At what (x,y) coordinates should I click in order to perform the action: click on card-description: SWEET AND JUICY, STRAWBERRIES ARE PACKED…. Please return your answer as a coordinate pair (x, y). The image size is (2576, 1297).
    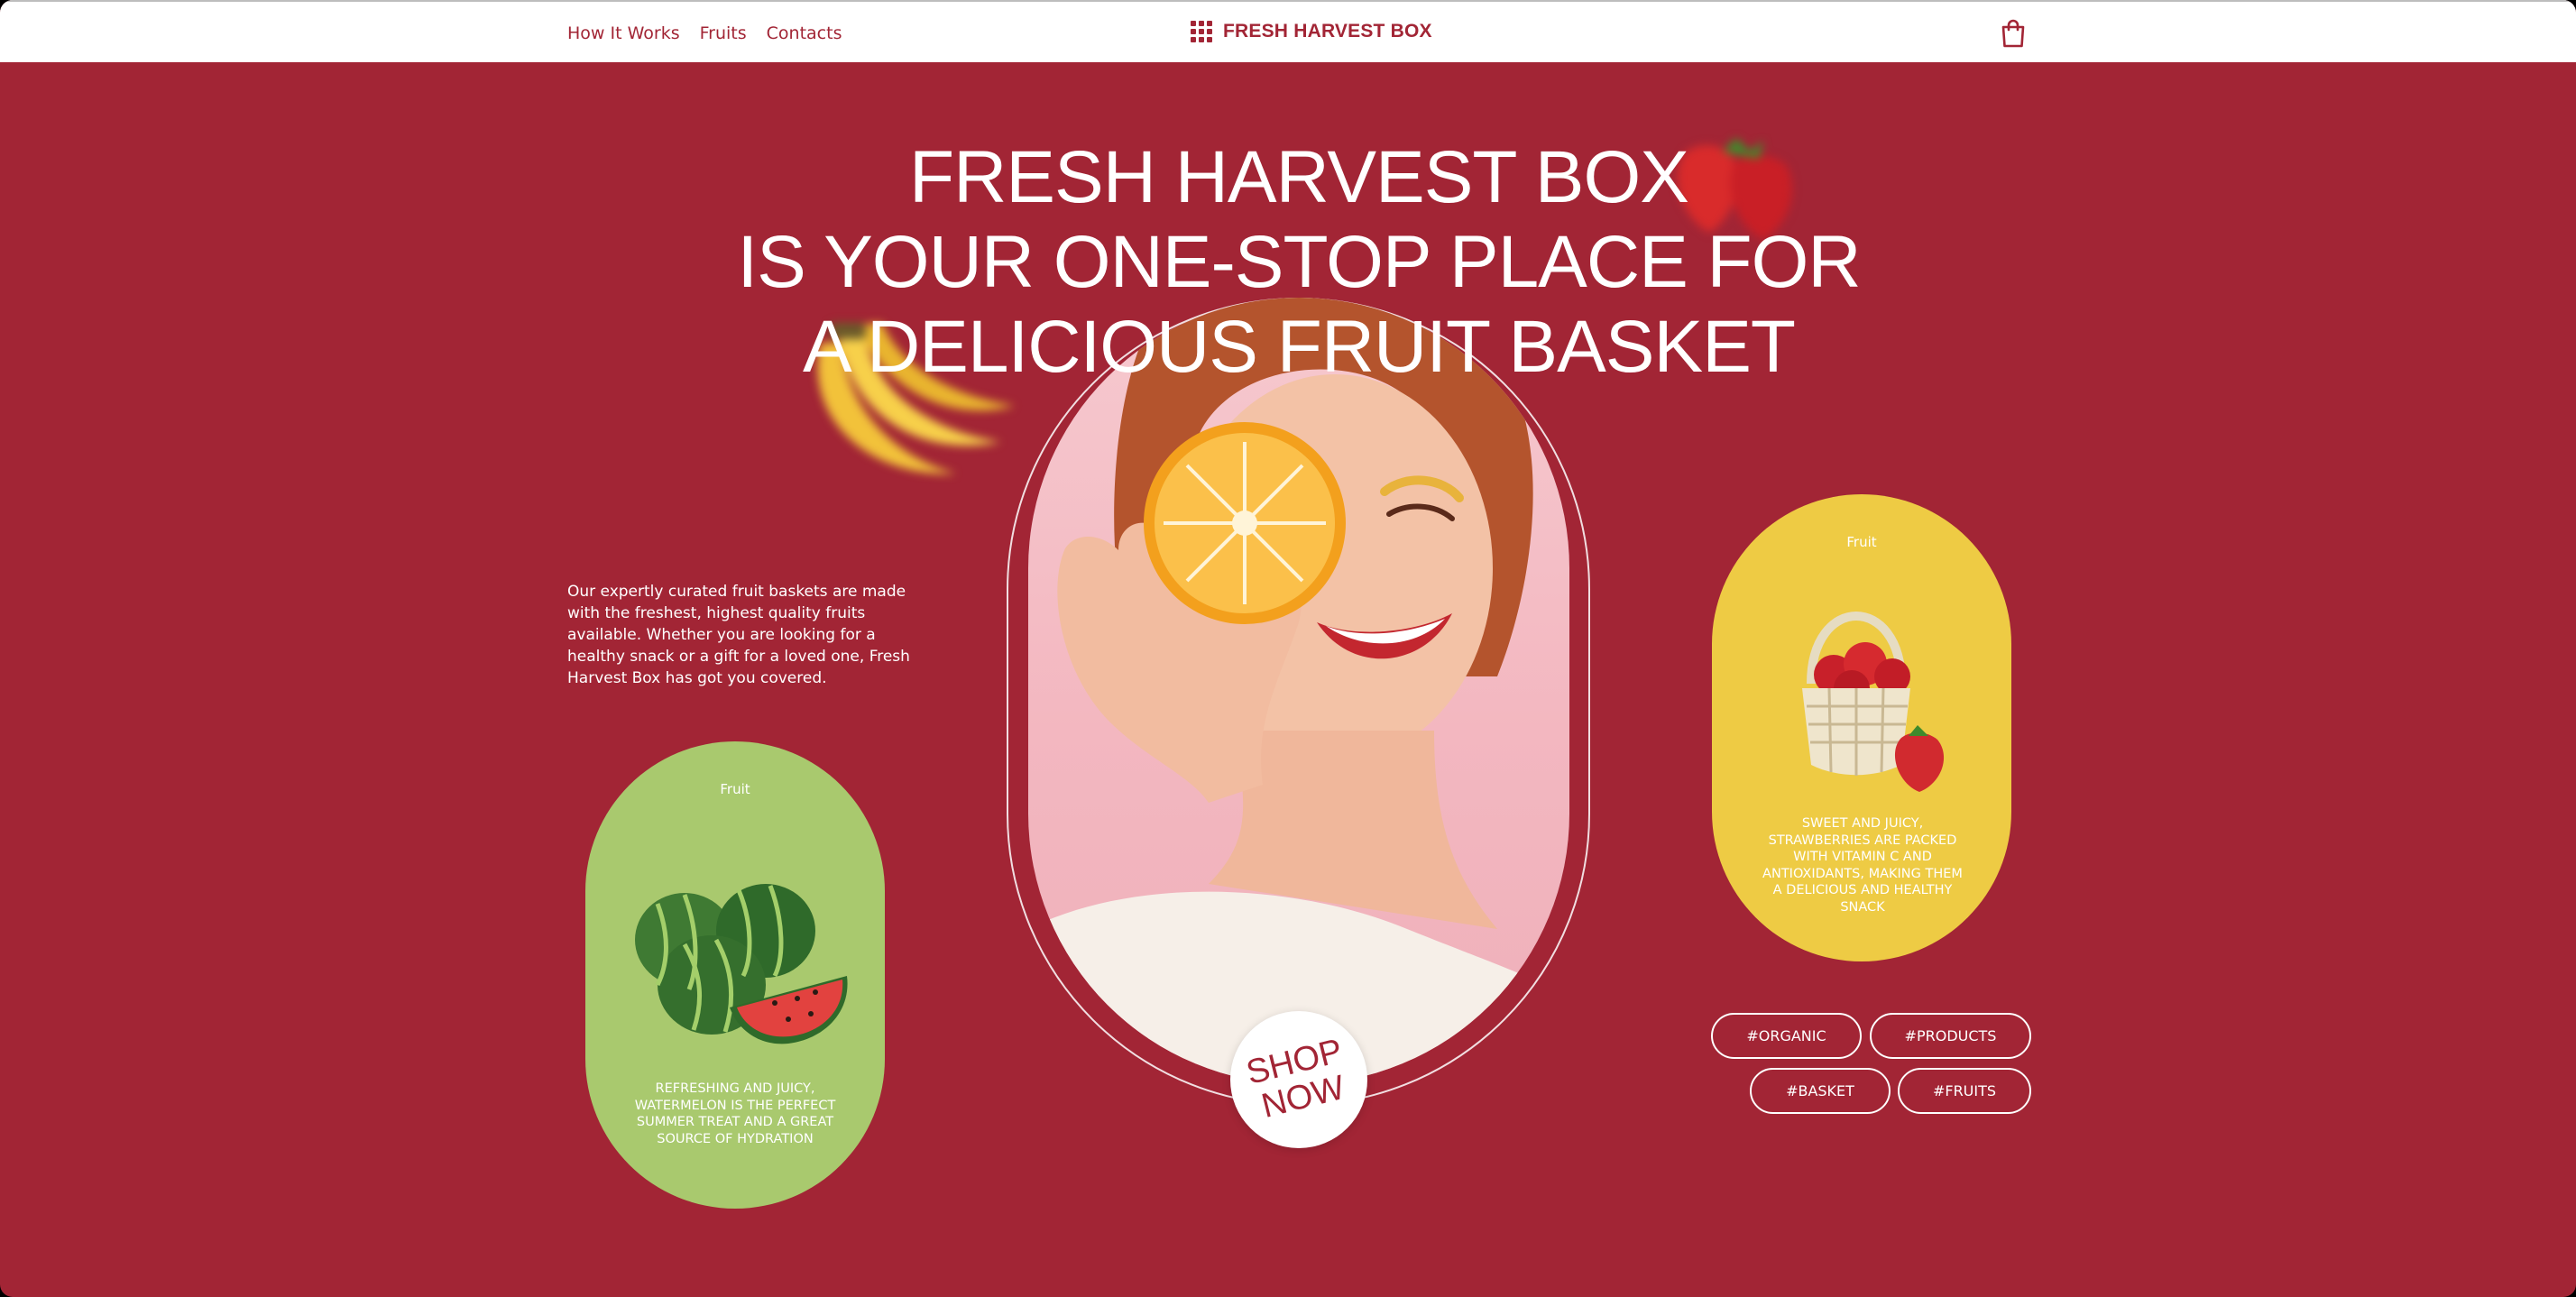
    Looking at the image, I should click on (1862, 865).